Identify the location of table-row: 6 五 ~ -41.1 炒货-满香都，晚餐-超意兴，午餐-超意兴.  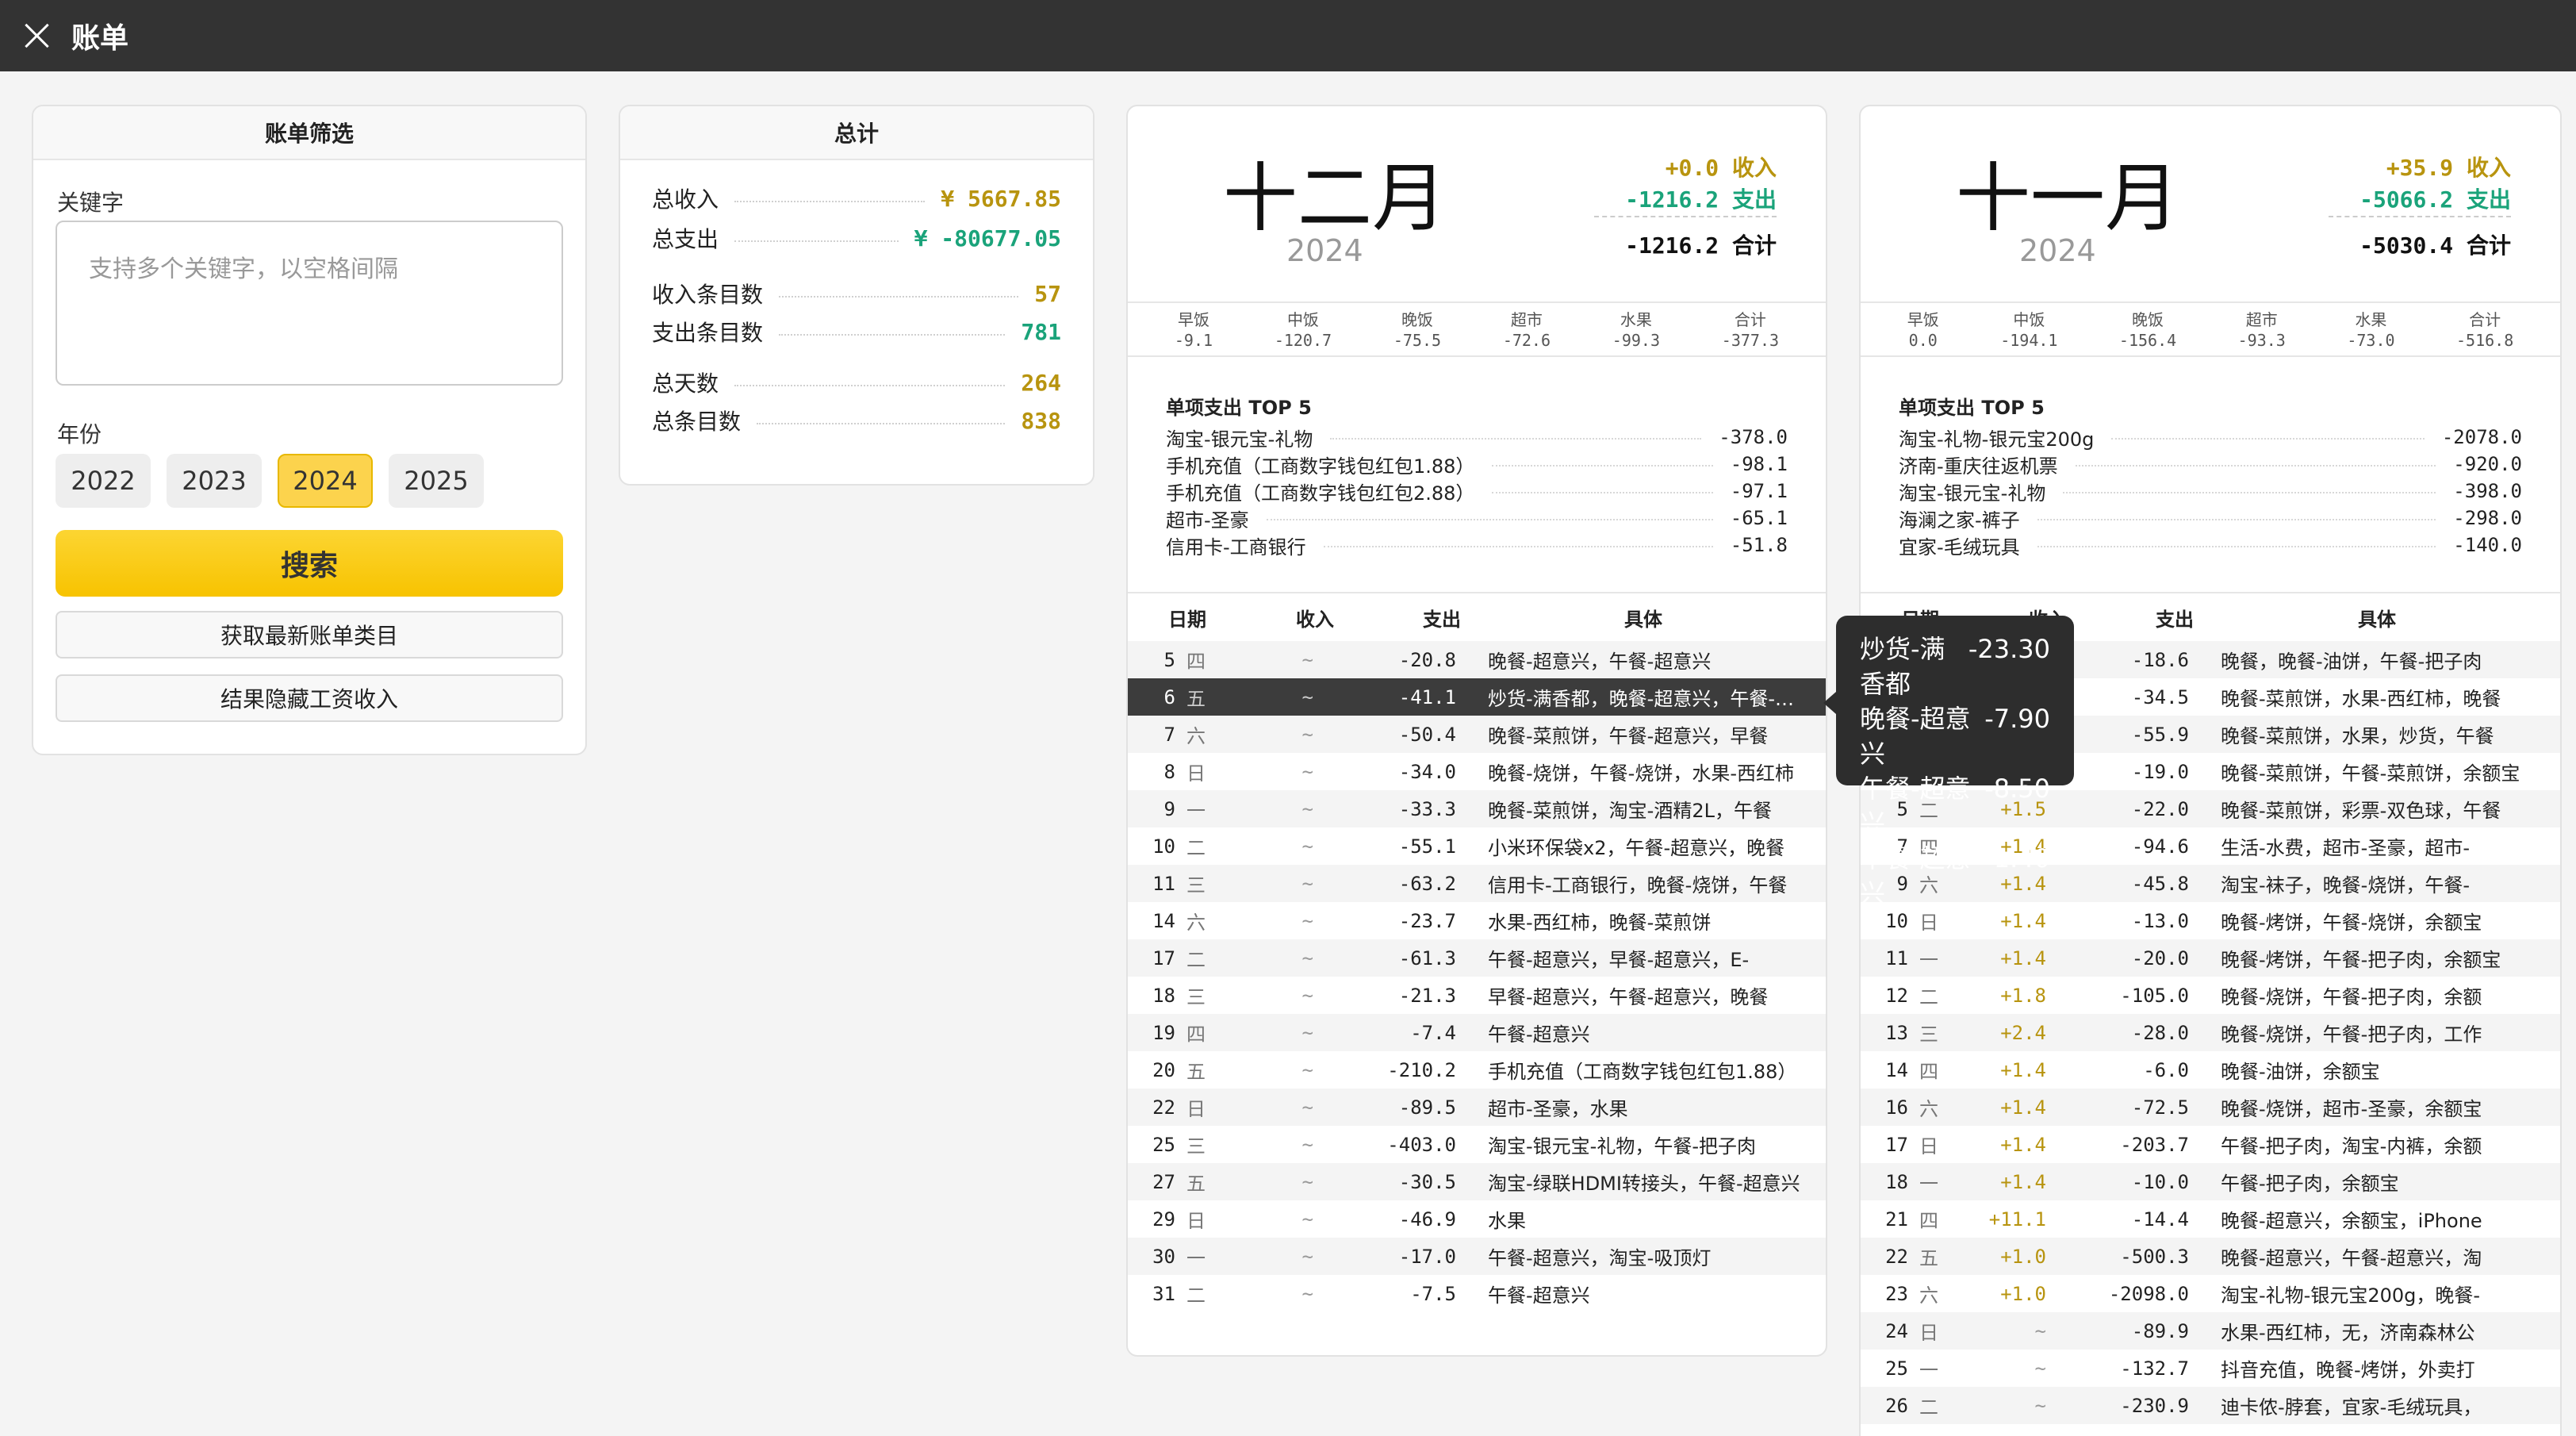
(1477, 697).